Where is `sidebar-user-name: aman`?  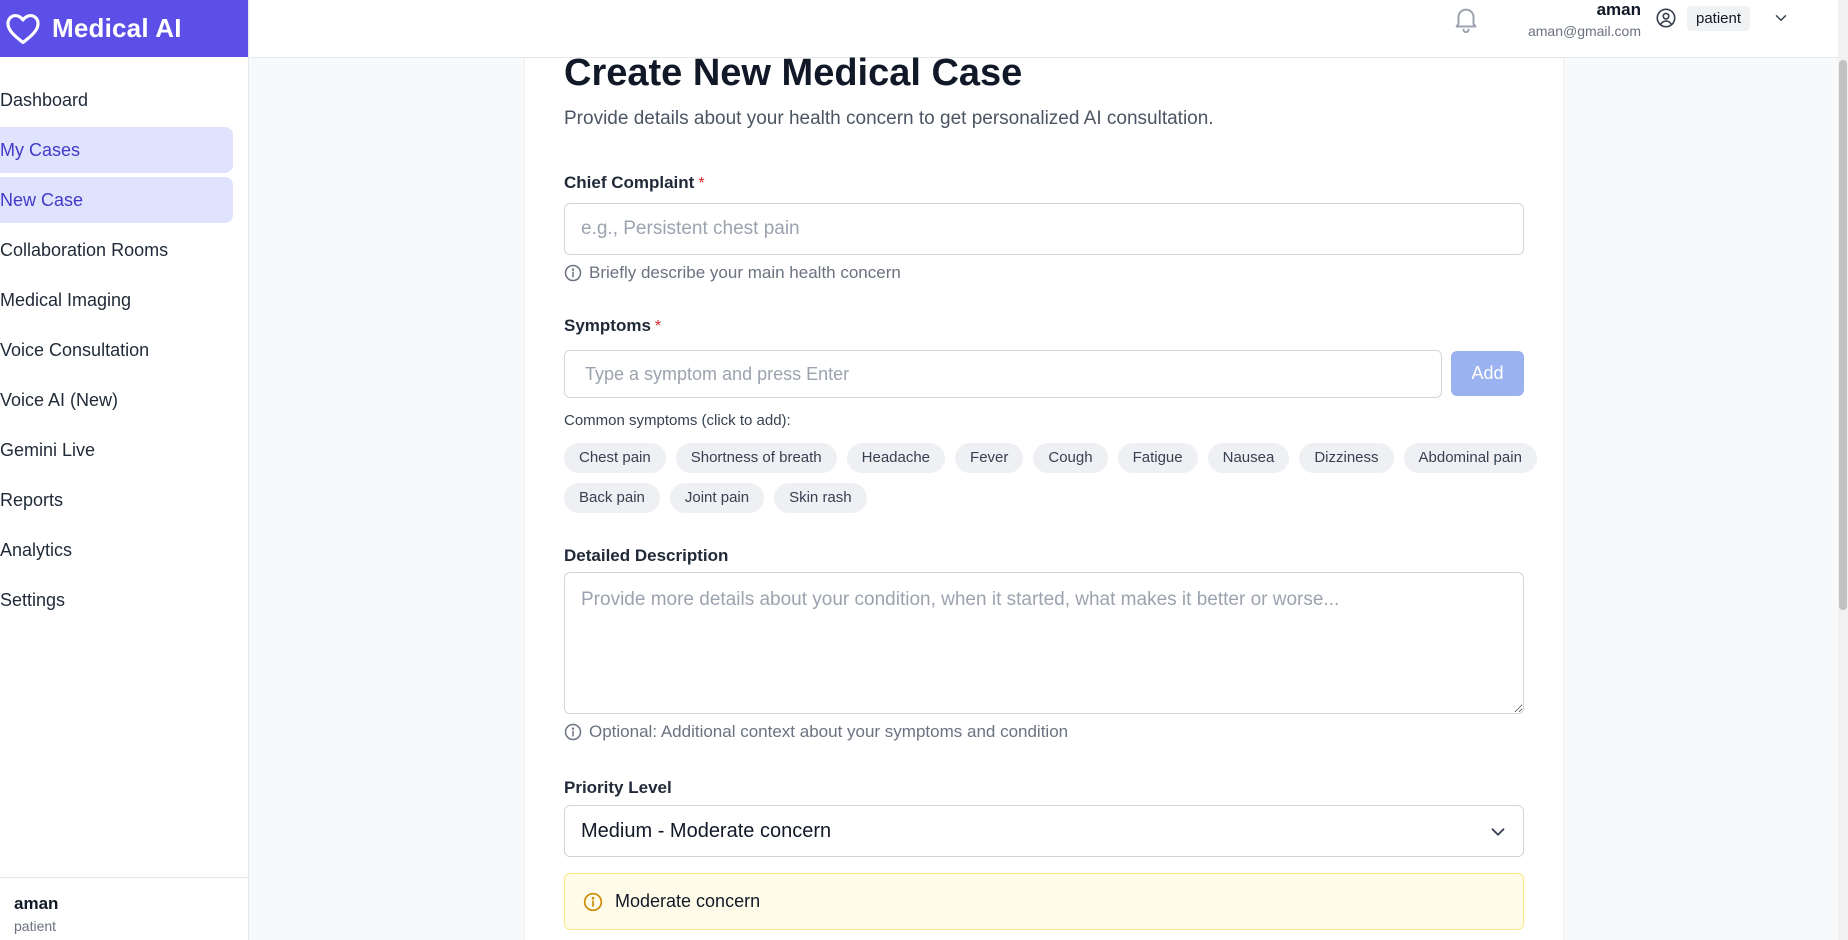 sidebar-user-name: aman is located at coordinates (36, 903).